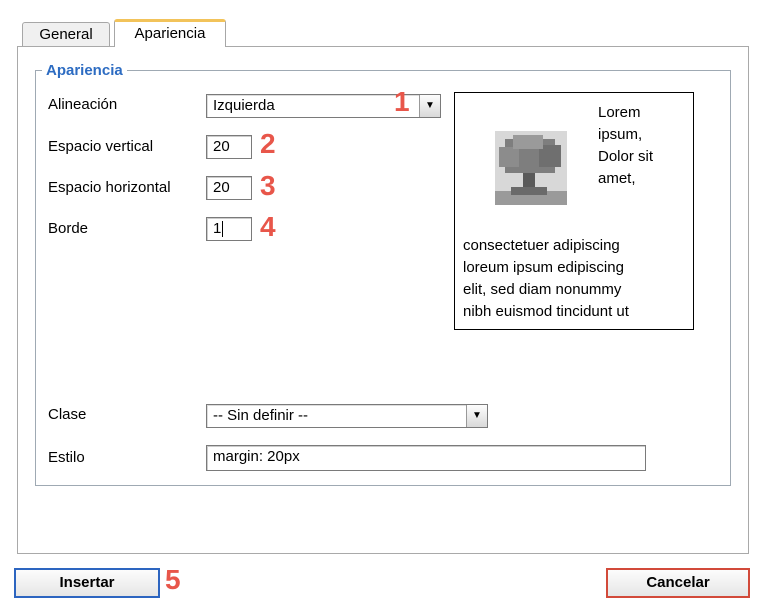 The image size is (766, 603). Describe the element at coordinates (678, 583) in the screenshot. I see `cancel-button: Cancelar` at that location.